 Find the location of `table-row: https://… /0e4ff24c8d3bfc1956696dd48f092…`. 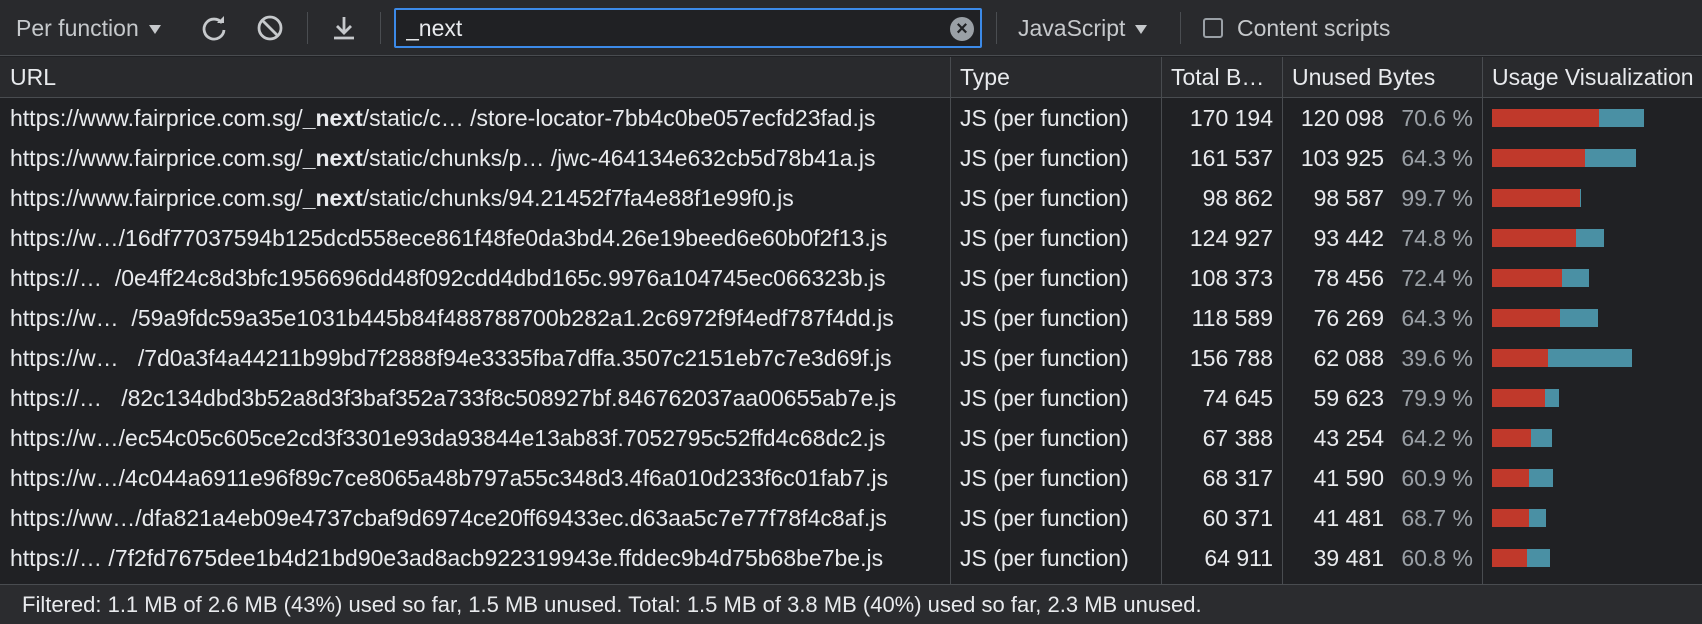

table-row: https://… /0e4ff24c8d3bfc1956696dd48f092… is located at coordinates (851, 278).